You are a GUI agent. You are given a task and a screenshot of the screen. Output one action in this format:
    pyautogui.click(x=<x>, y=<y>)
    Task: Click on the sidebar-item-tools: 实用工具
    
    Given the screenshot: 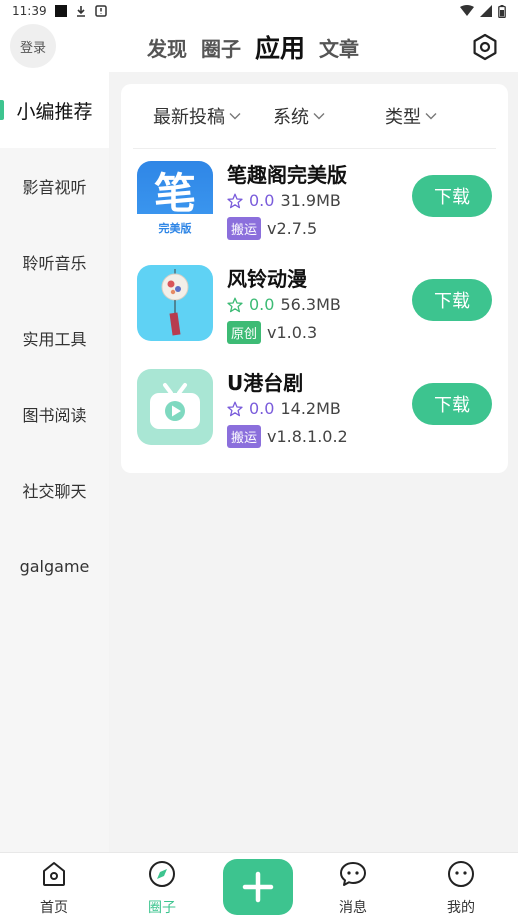 What is the action you would take?
    pyautogui.click(x=54, y=338)
    